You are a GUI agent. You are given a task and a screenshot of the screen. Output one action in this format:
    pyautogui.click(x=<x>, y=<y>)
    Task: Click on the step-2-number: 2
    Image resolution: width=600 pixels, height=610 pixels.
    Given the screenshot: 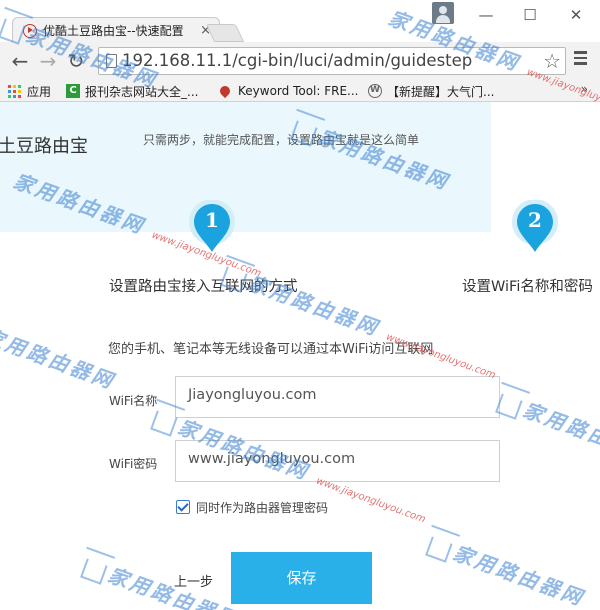 What is the action you would take?
    pyautogui.click(x=535, y=220)
    